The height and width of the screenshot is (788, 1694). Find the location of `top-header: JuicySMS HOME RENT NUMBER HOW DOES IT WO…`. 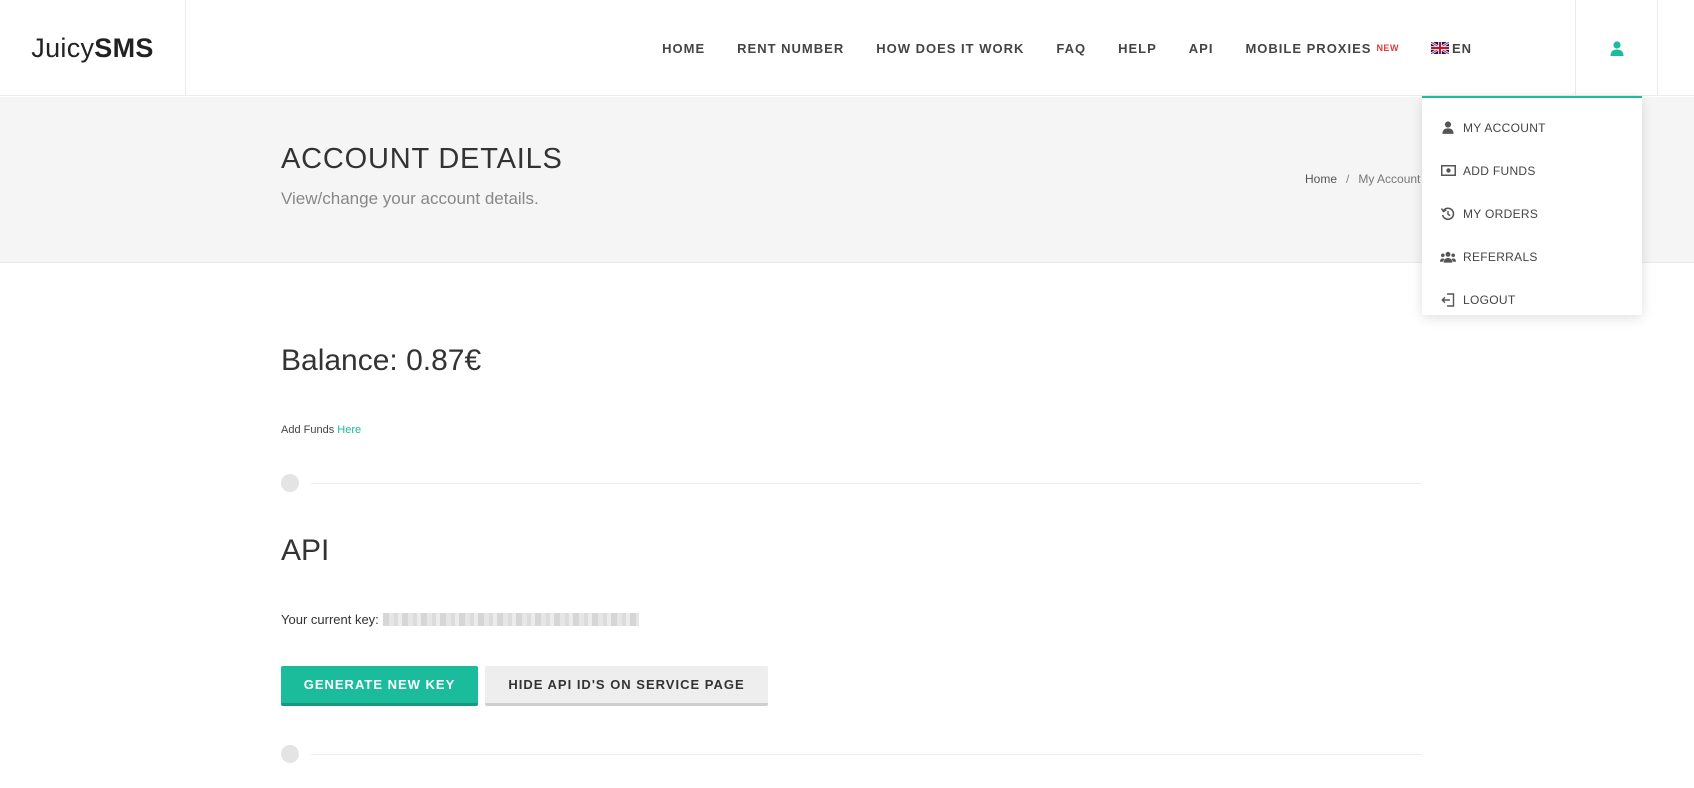

top-header: JuicySMS HOME RENT NUMBER HOW DOES IT WO… is located at coordinates (847, 48).